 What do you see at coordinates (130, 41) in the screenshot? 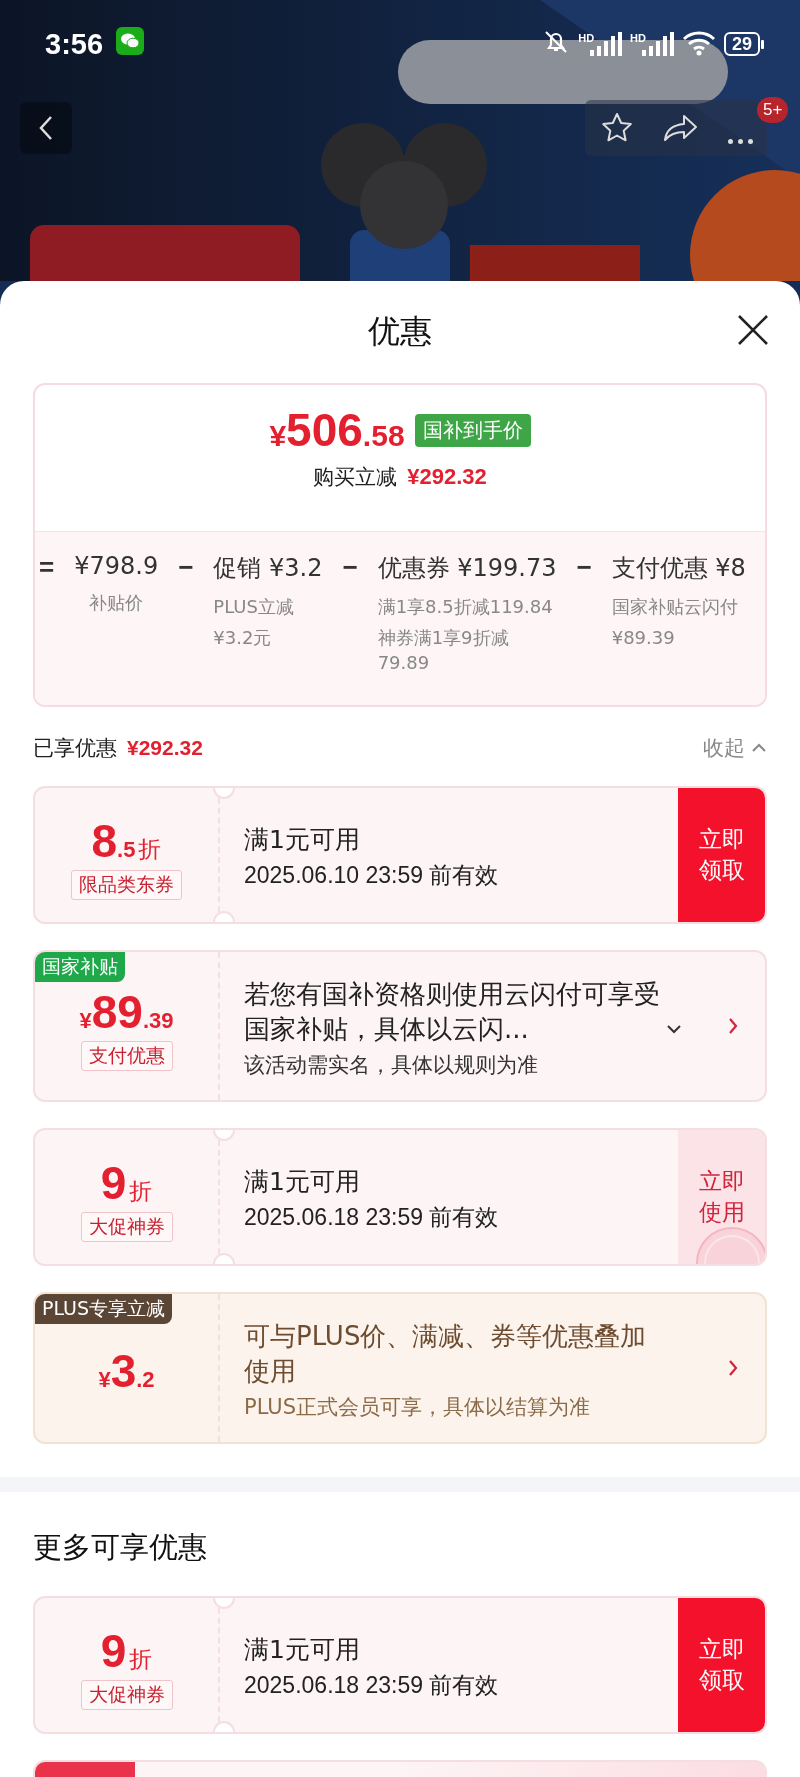
I see `chat-app-icon` at bounding box center [130, 41].